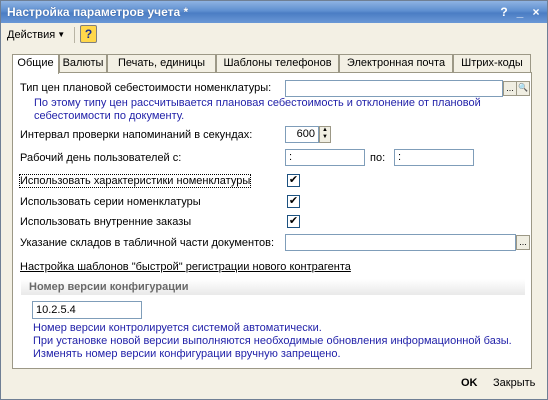 The width and height of the screenshot is (548, 400). What do you see at coordinates (83, 63) in the screenshot?
I see `tab-currencies: Валюты` at bounding box center [83, 63].